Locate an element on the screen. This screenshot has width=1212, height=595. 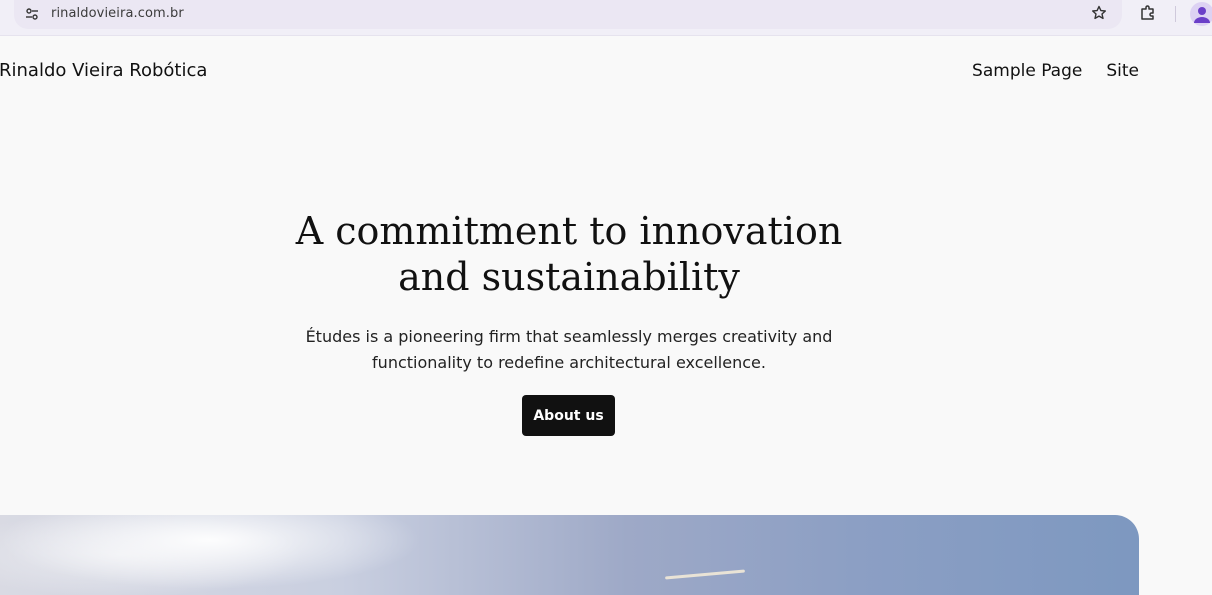
building-roof-edge is located at coordinates (705, 574).